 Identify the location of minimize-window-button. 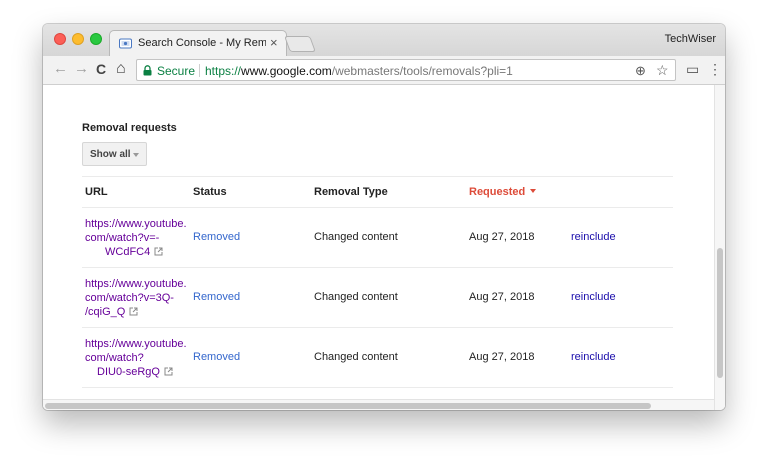
(78, 39).